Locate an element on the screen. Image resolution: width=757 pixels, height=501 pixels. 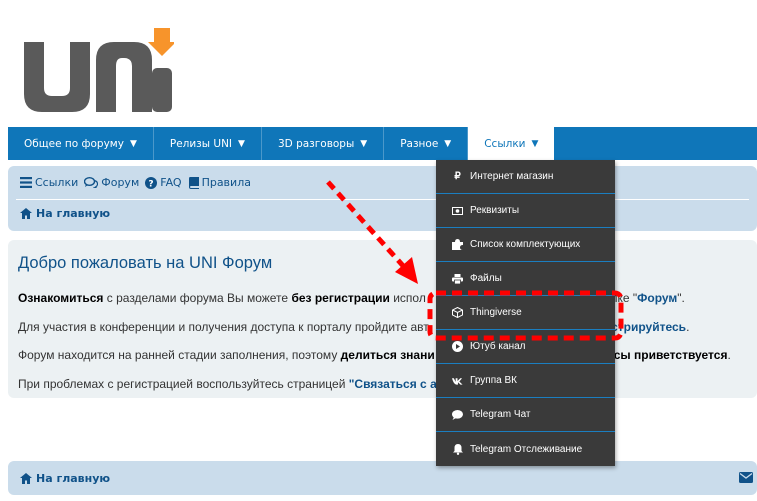
ruble-icon: ₽ is located at coordinates (457, 176).